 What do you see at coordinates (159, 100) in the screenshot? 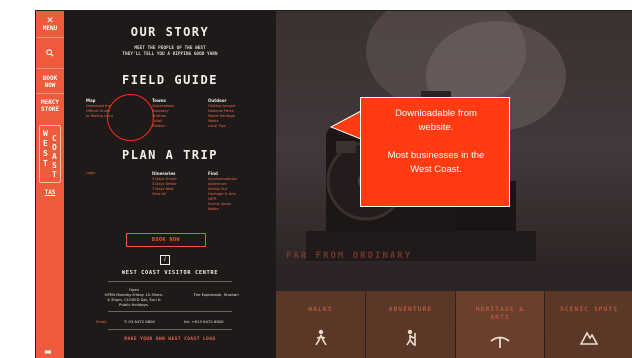
I see `towns-column-title: Towns` at bounding box center [159, 100].